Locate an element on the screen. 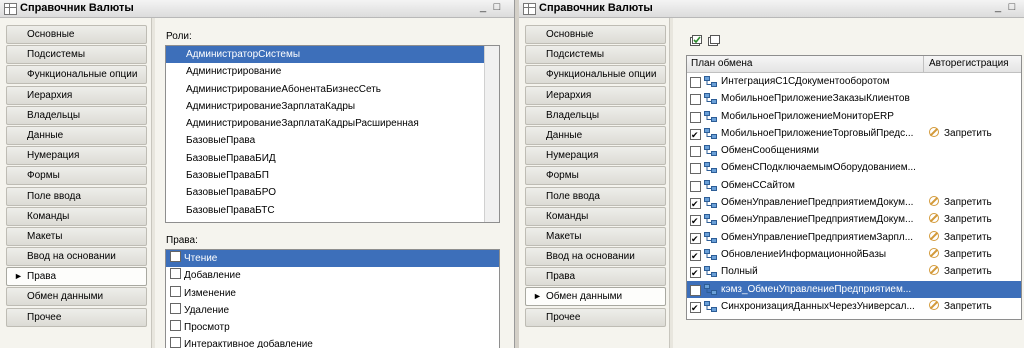 The height and width of the screenshot is (348, 1024). table-row: Полный Запретить is located at coordinates (854, 272).